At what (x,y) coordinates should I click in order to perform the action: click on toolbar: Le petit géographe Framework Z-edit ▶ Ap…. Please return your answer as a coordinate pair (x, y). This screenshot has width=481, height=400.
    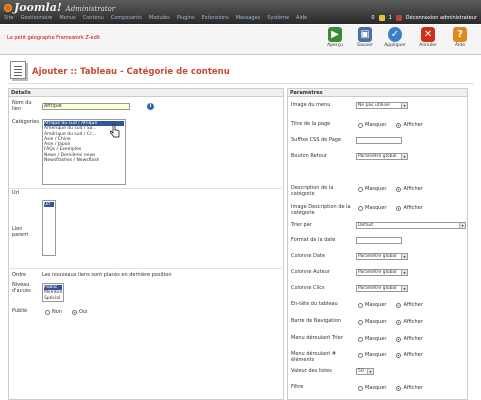
    Looking at the image, I should click on (240, 40).